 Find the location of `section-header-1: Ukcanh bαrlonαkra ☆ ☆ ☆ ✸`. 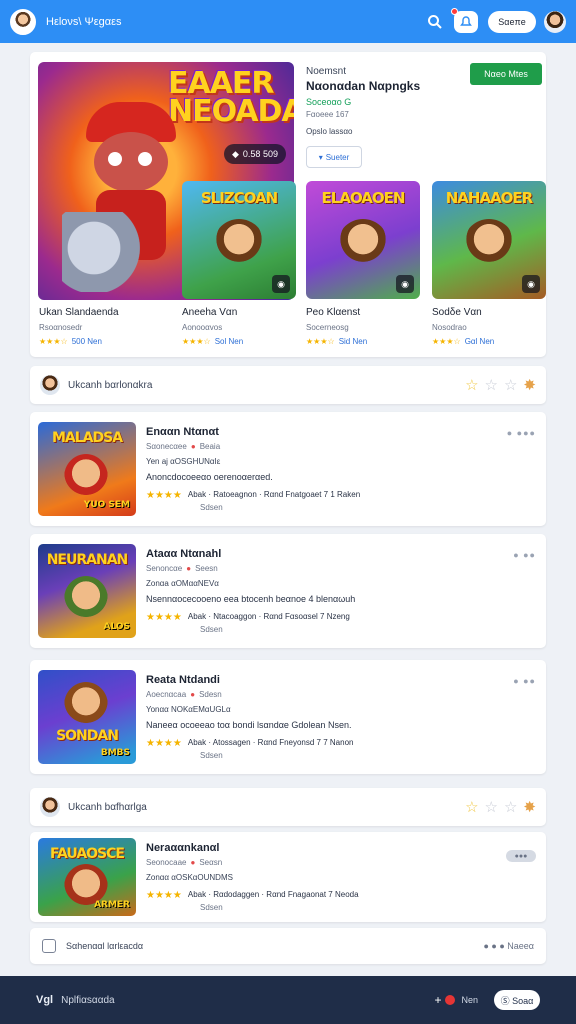

section-header-1: Ukcanh bαrlonαkra ☆ ☆ ☆ ✸ is located at coordinates (288, 385).